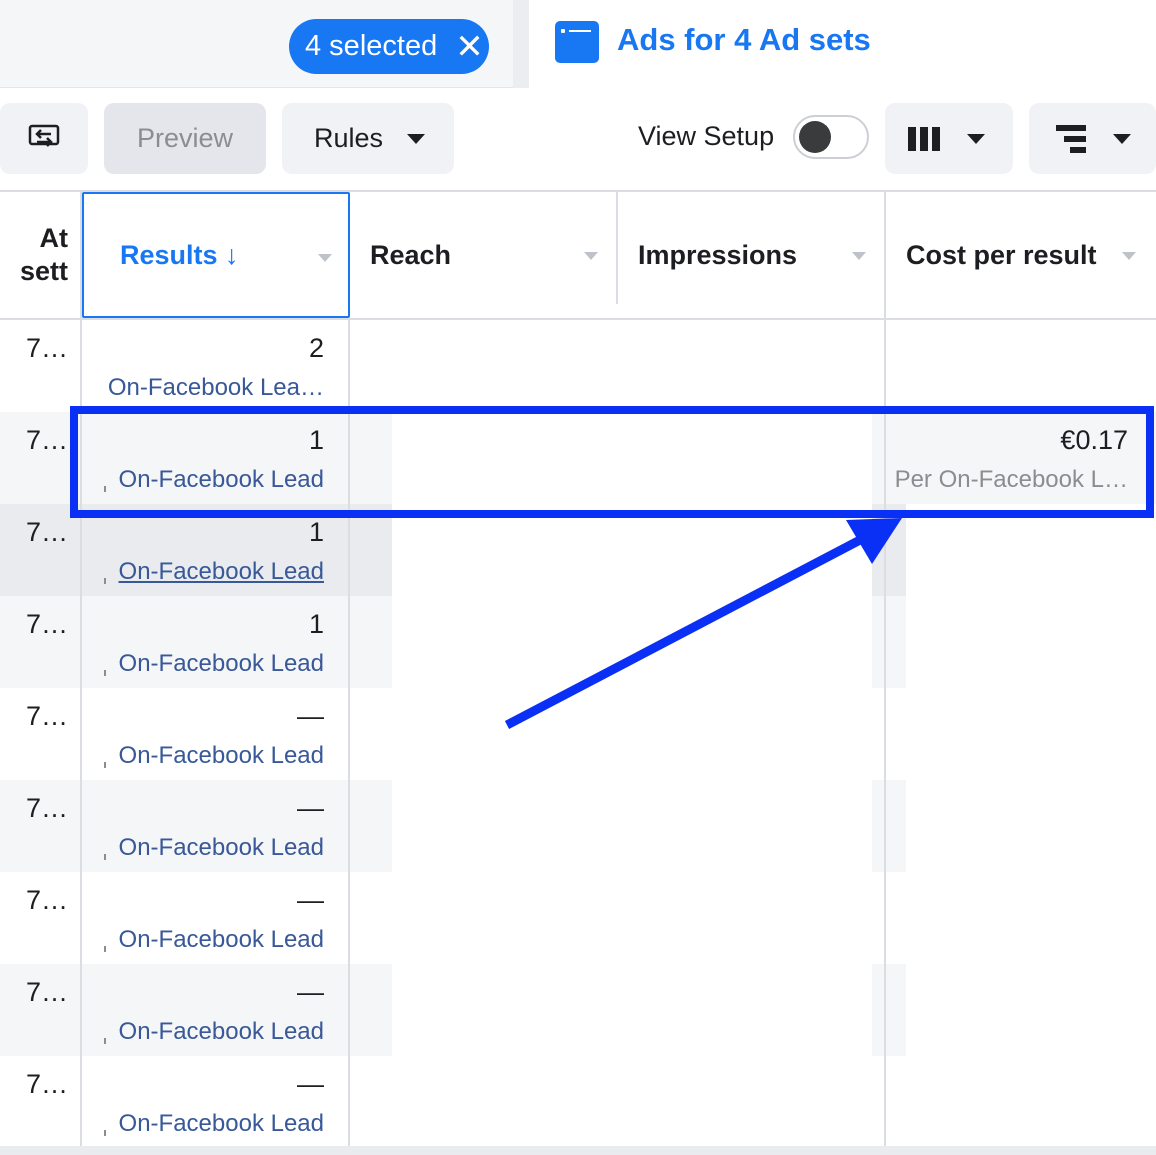  Describe the element at coordinates (484, 255) in the screenshot. I see `column-header-reach: Reach` at that location.